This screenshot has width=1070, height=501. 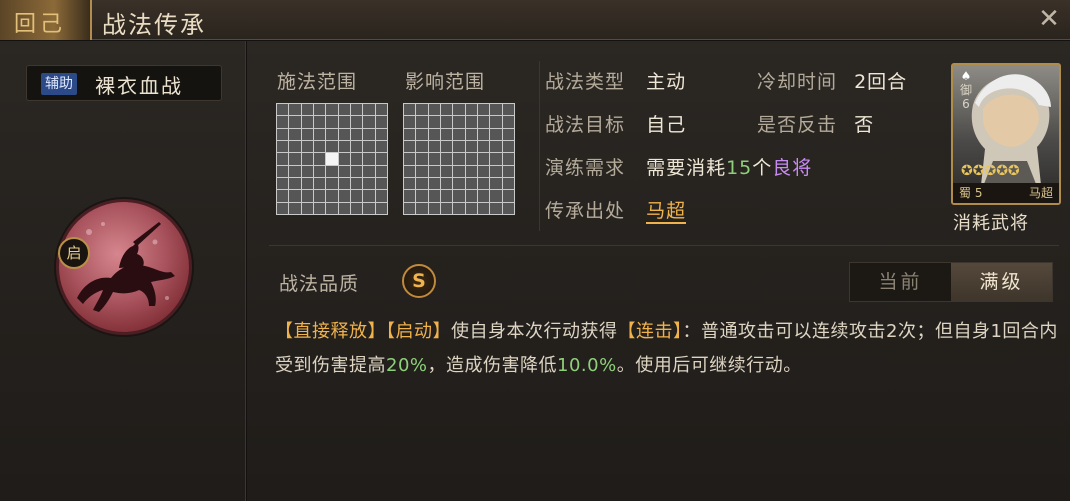 What do you see at coordinates (966, 104) in the screenshot?
I see `general-cost: 6` at bounding box center [966, 104].